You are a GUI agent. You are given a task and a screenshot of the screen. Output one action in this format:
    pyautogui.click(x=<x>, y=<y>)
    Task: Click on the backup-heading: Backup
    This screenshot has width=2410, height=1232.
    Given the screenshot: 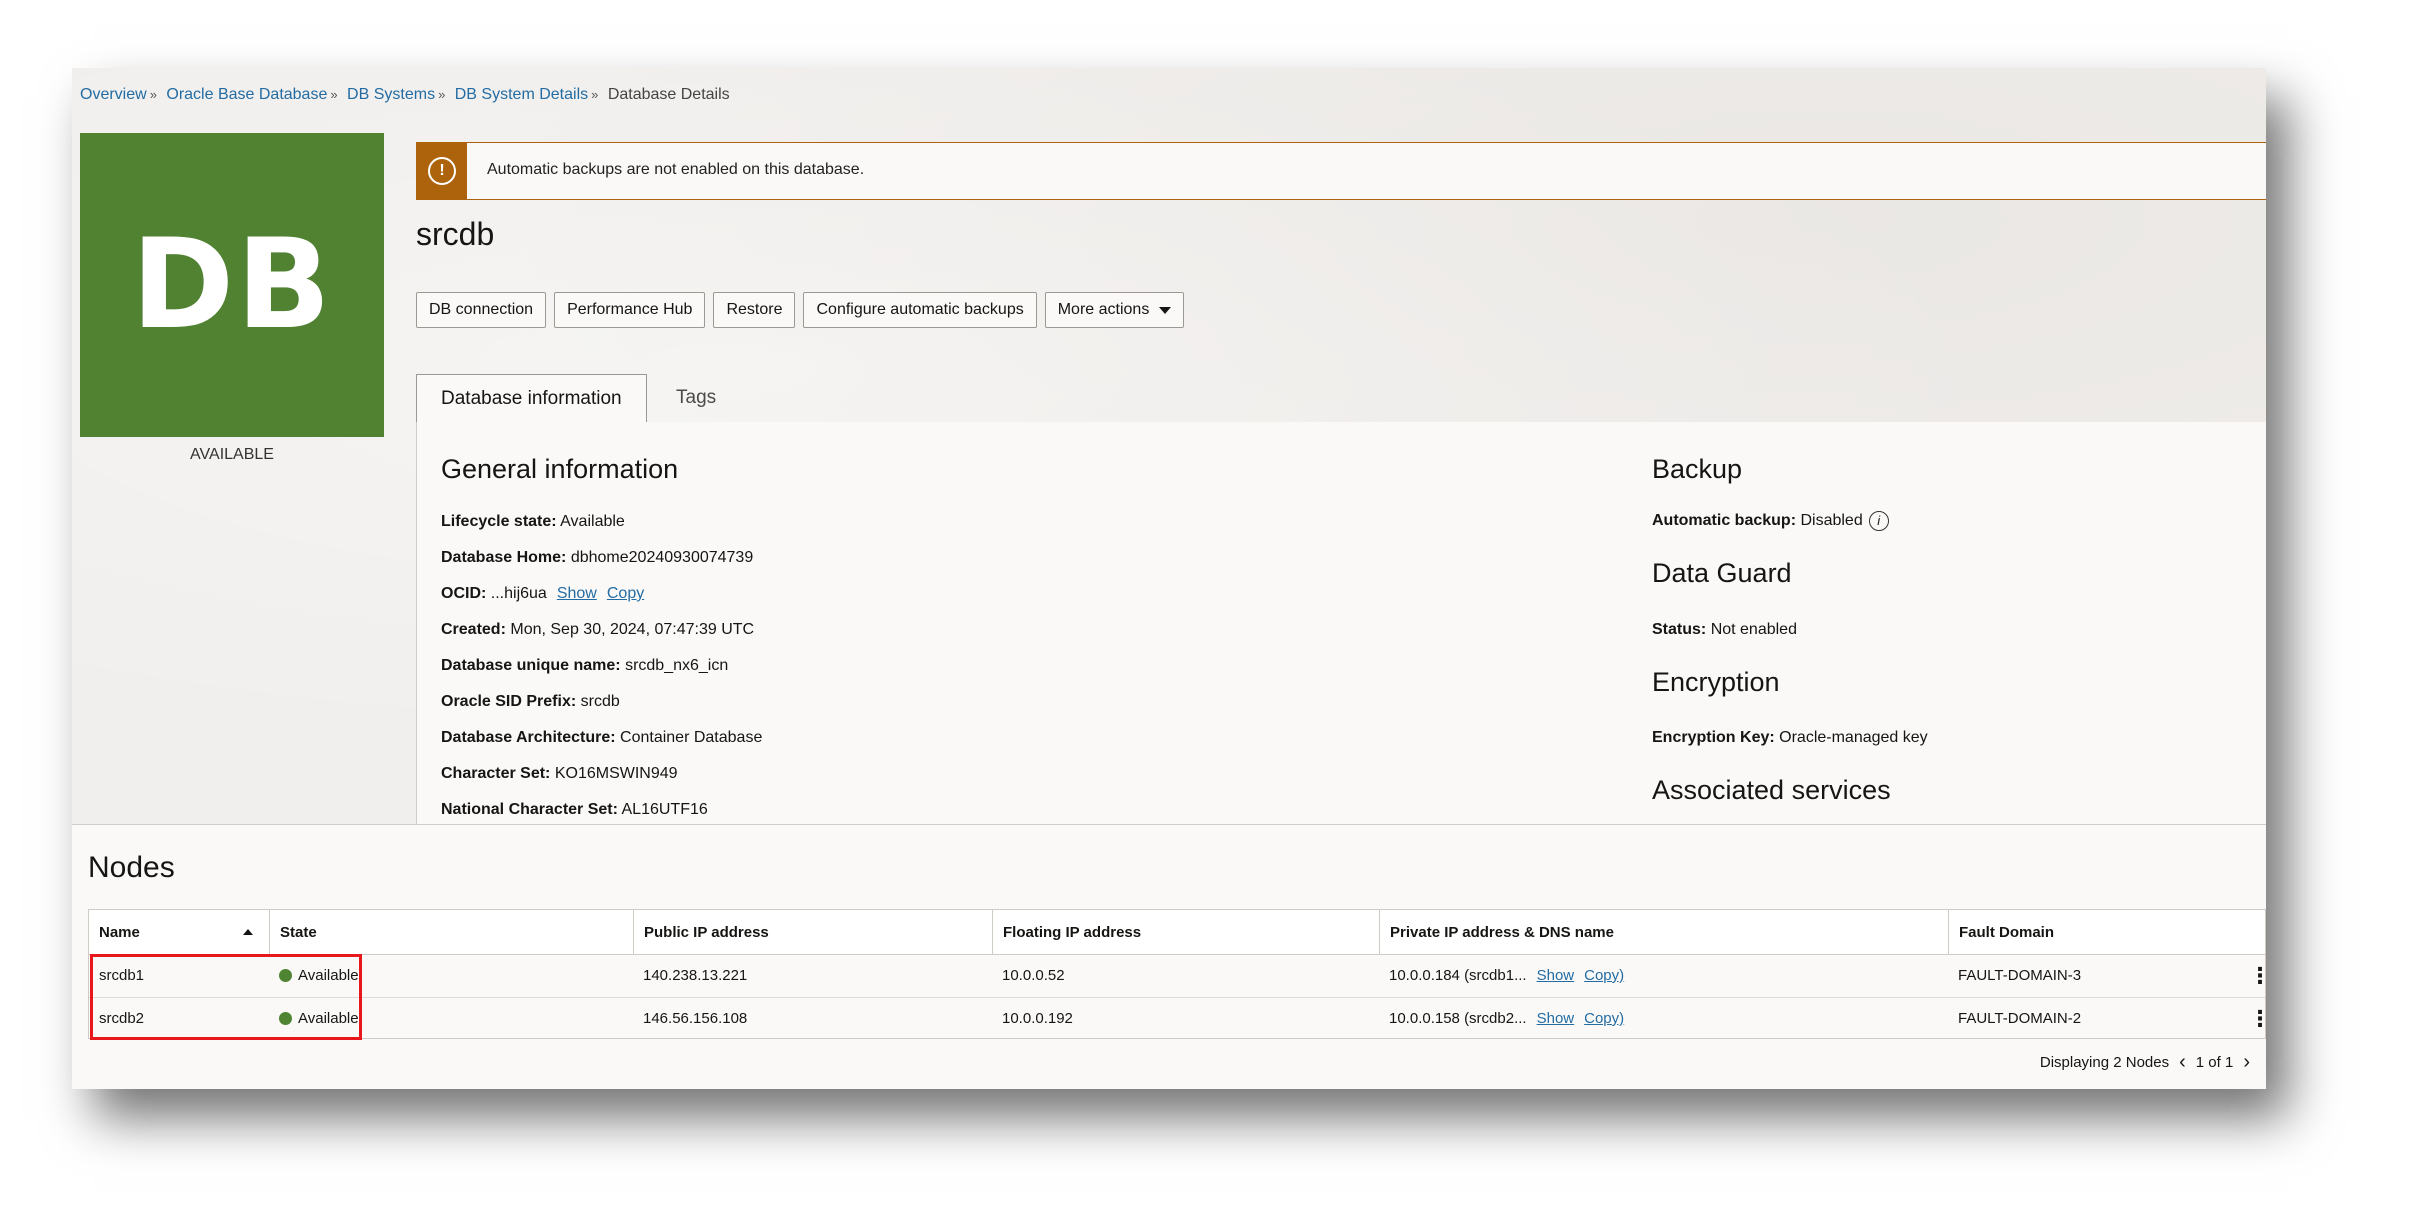 What is the action you would take?
    pyautogui.click(x=1697, y=469)
    